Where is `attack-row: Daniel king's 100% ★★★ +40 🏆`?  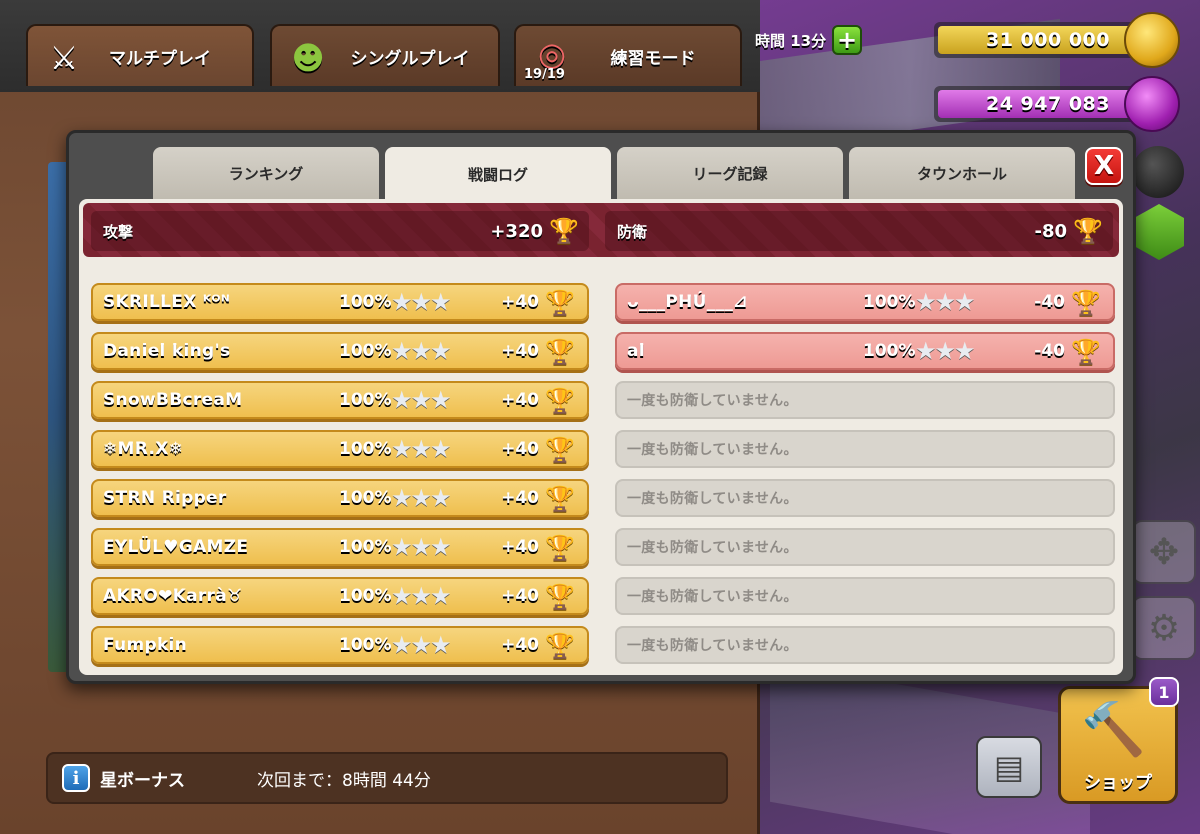 attack-row: Daniel king's 100% ★★★ +40 🏆 is located at coordinates (340, 351).